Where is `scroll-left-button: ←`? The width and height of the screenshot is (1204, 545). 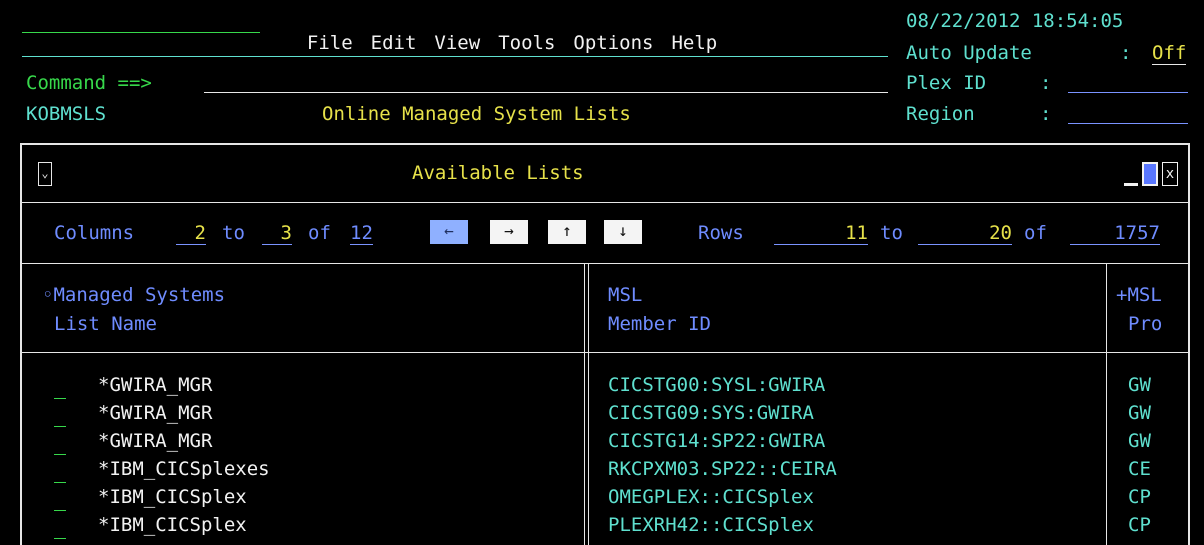
scroll-left-button: ← is located at coordinates (449, 232).